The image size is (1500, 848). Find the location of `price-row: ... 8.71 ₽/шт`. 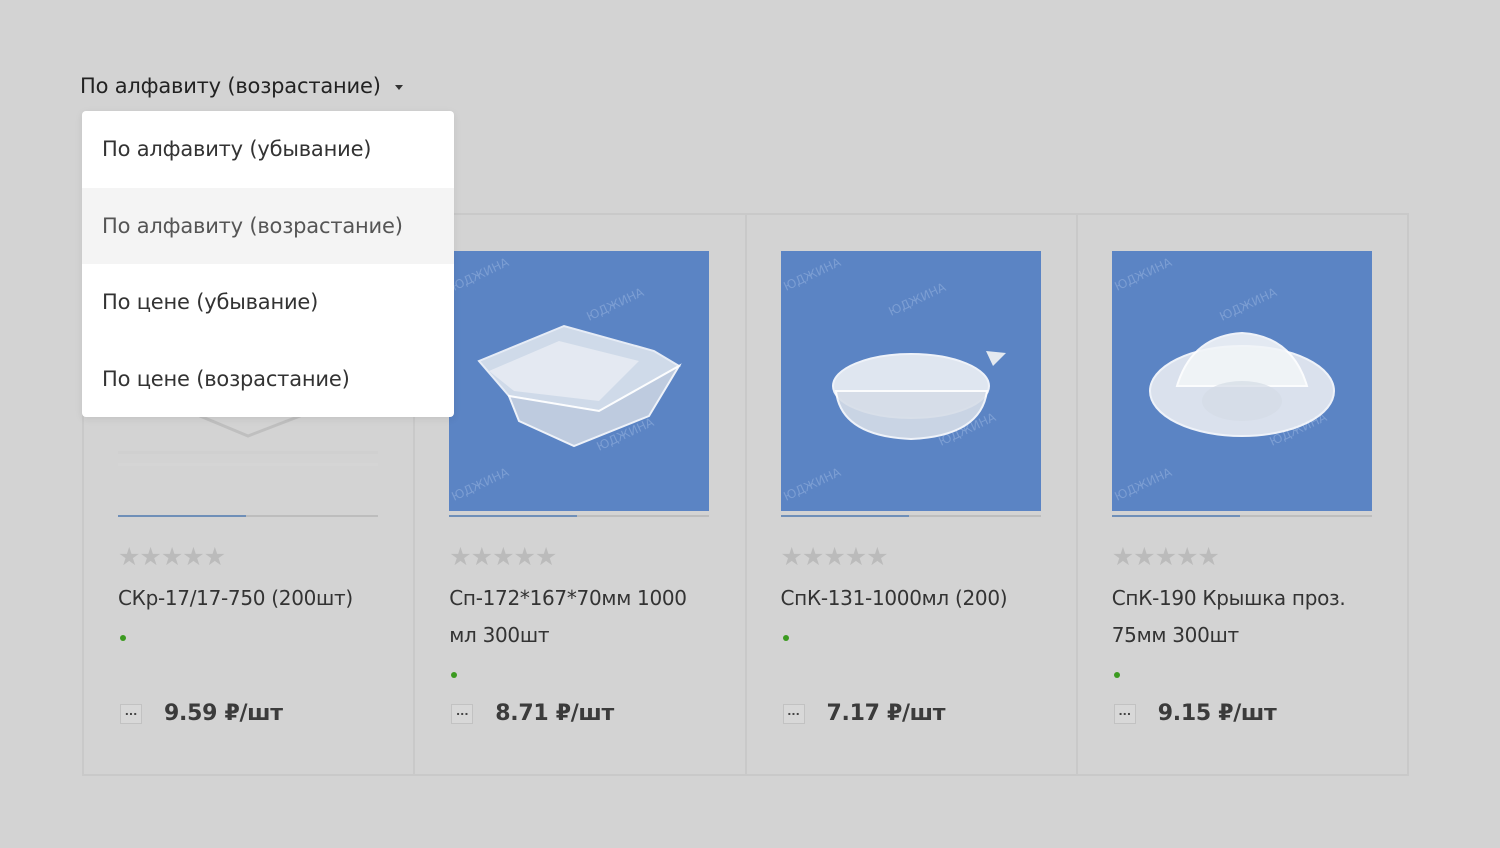

price-row: ... 8.71 ₽/шт is located at coordinates (532, 713).